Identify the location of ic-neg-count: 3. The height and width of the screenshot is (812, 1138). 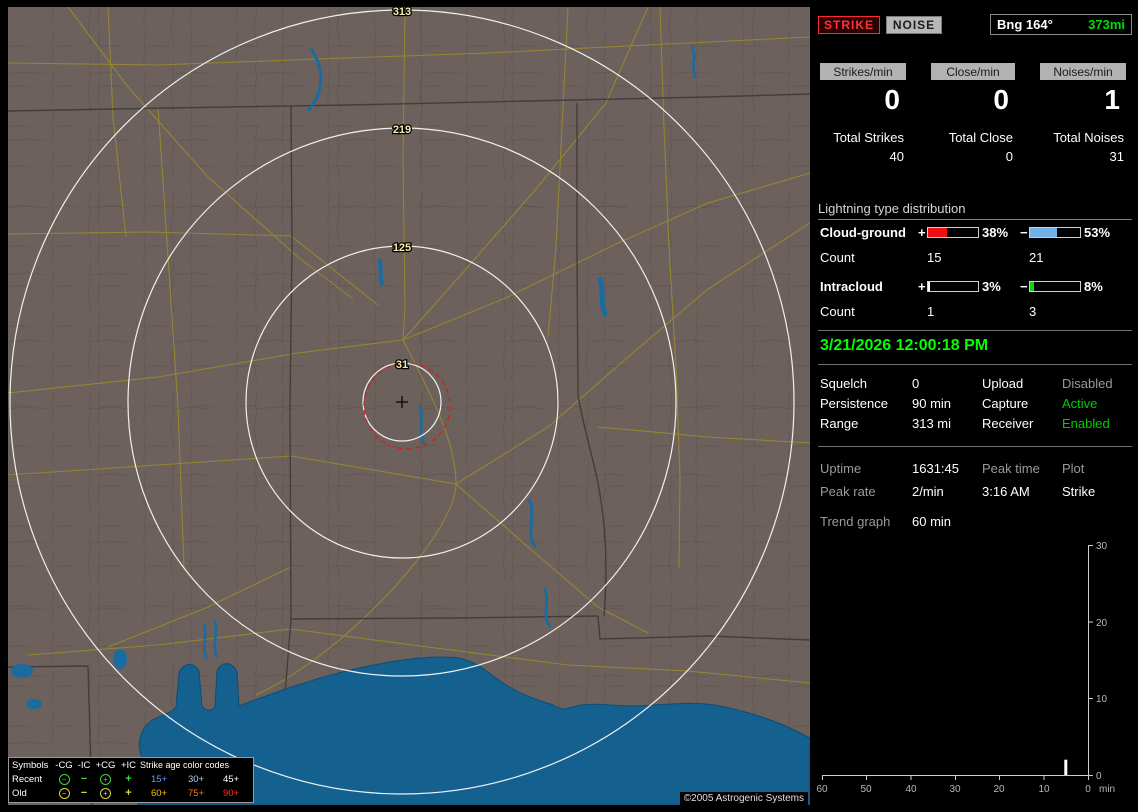
(1033, 311).